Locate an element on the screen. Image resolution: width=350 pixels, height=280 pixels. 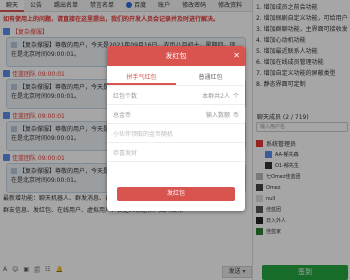
dialog-title: 发红包 is located at coordinates (176, 56).